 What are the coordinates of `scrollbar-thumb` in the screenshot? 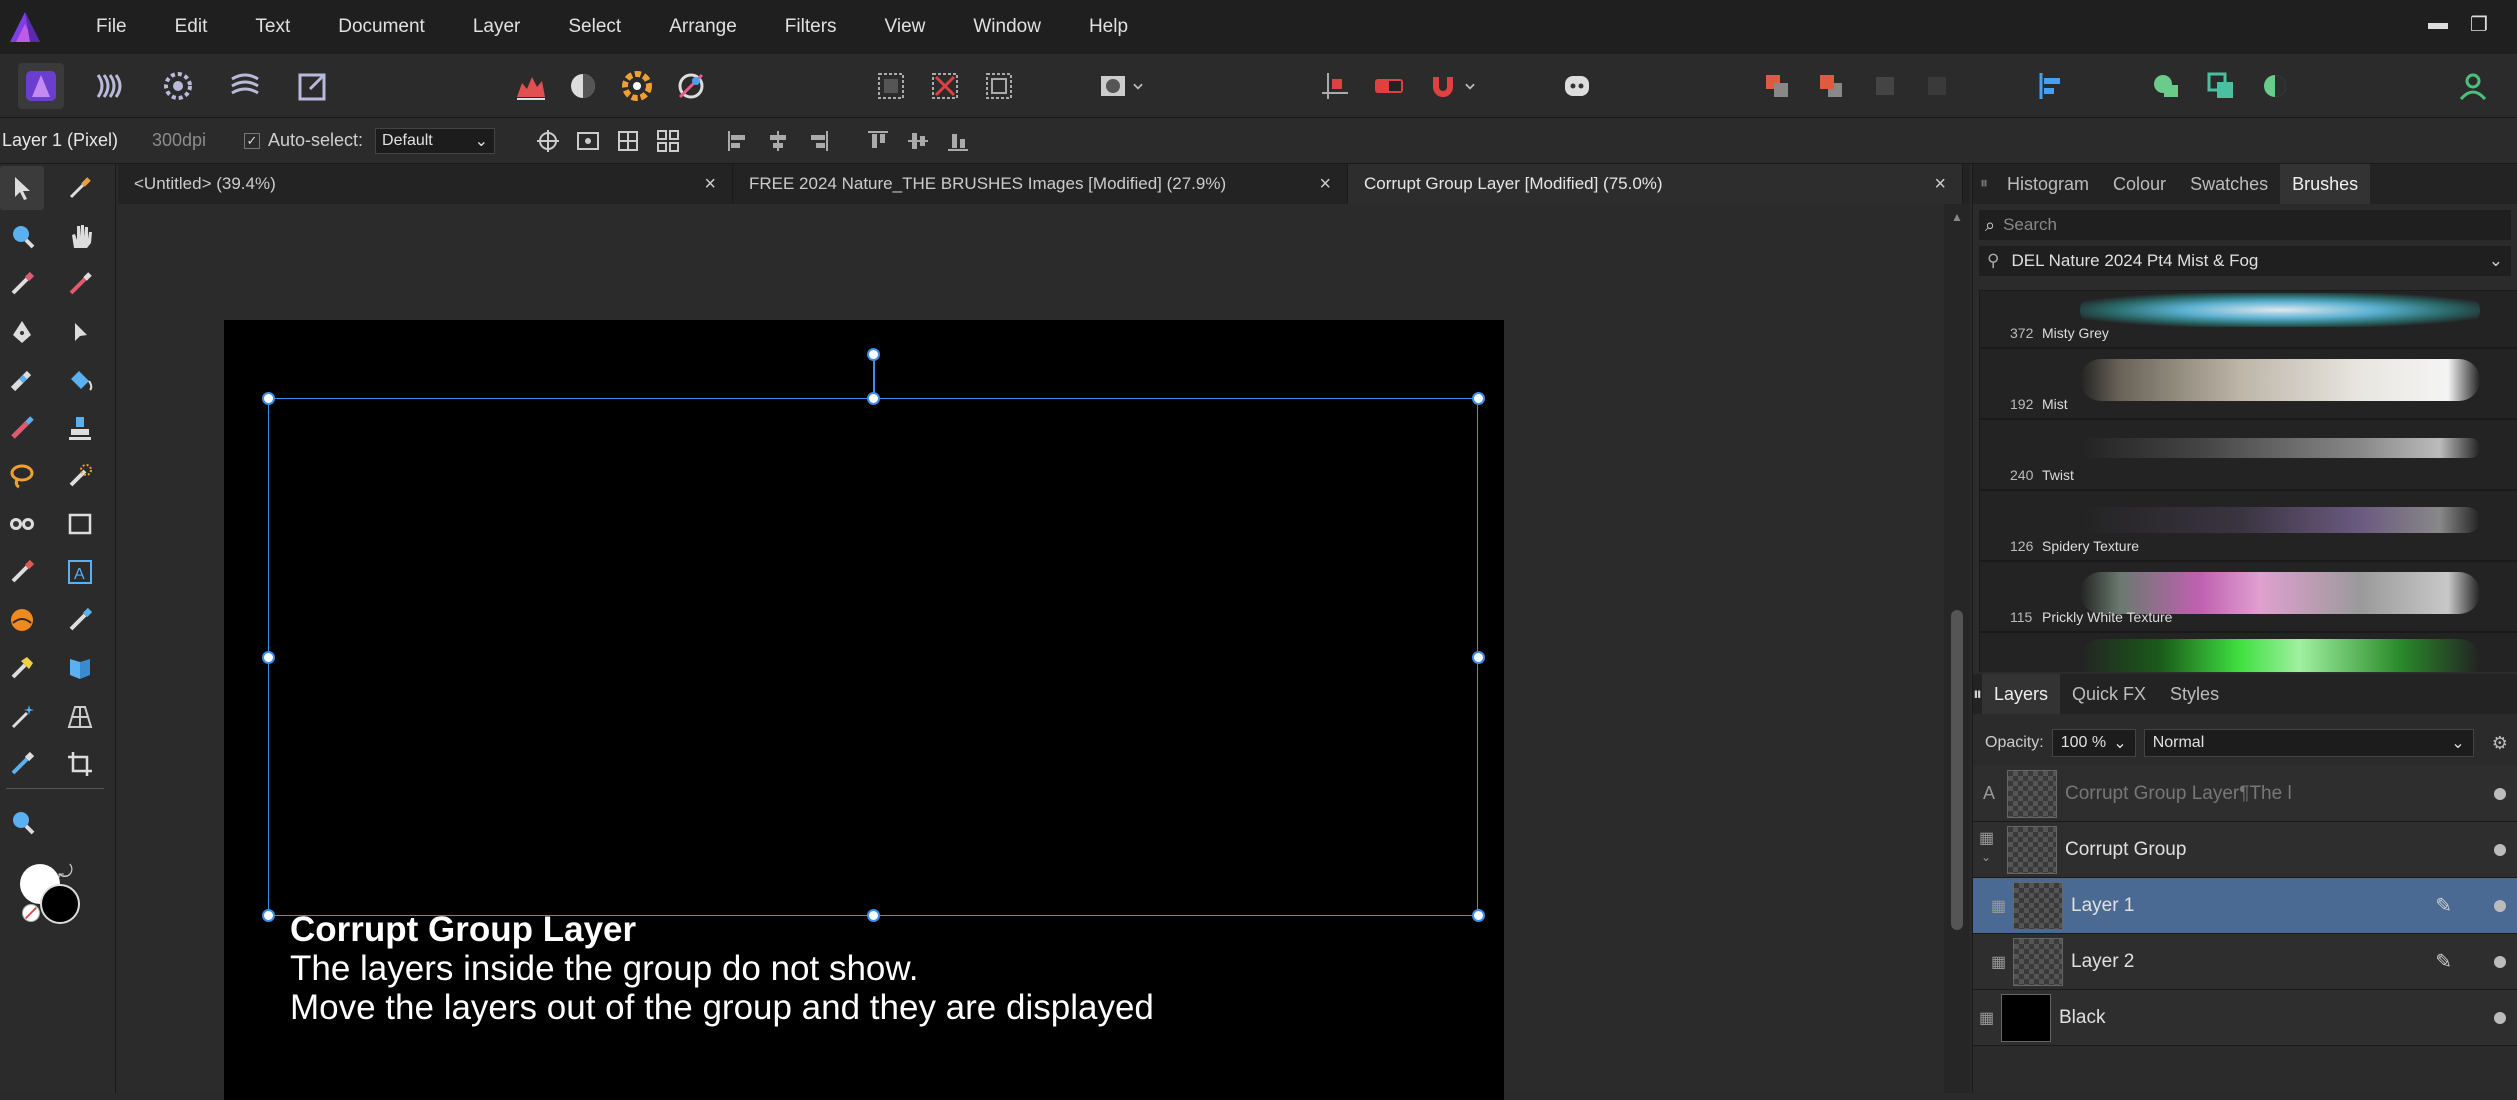 It's located at (1957, 770).